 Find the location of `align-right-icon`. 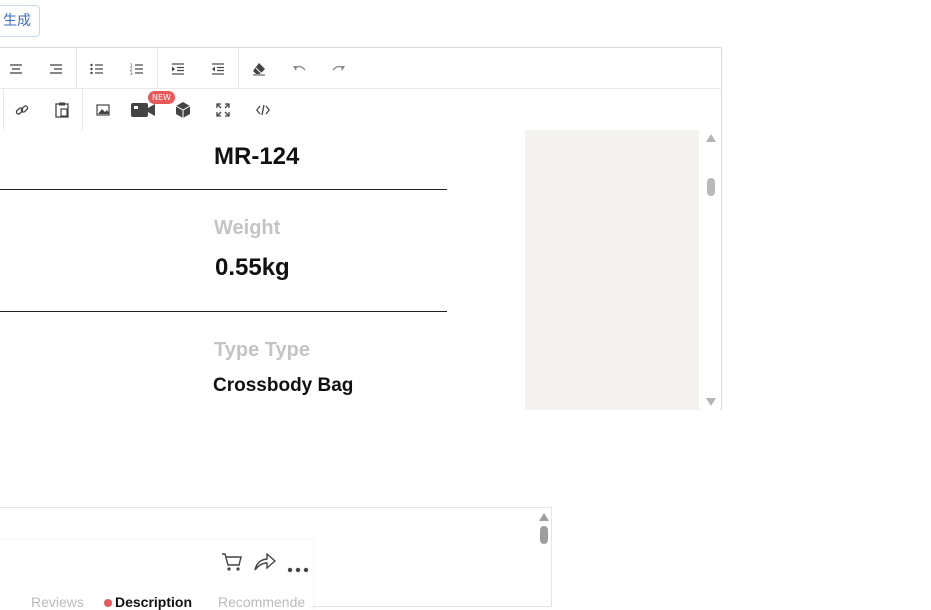

align-right-icon is located at coordinates (56, 69).